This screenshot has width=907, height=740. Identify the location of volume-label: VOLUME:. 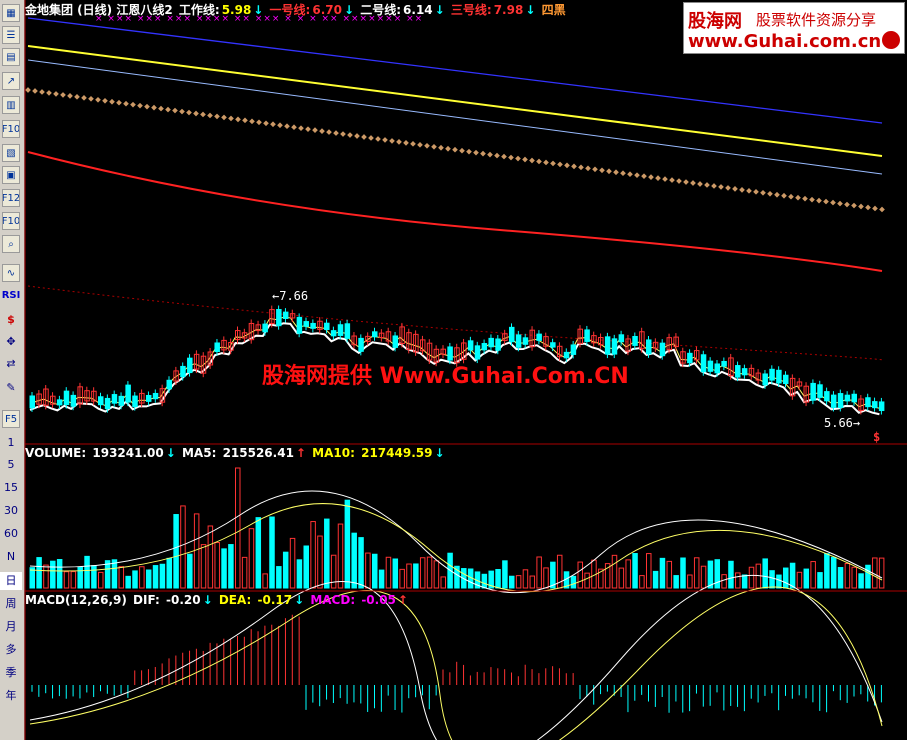
(56, 453).